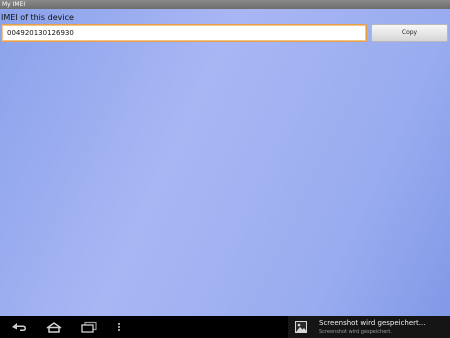 Image resolution: width=450 pixels, height=338 pixels. Describe the element at coordinates (301, 327) in the screenshot. I see `image-icon` at that location.